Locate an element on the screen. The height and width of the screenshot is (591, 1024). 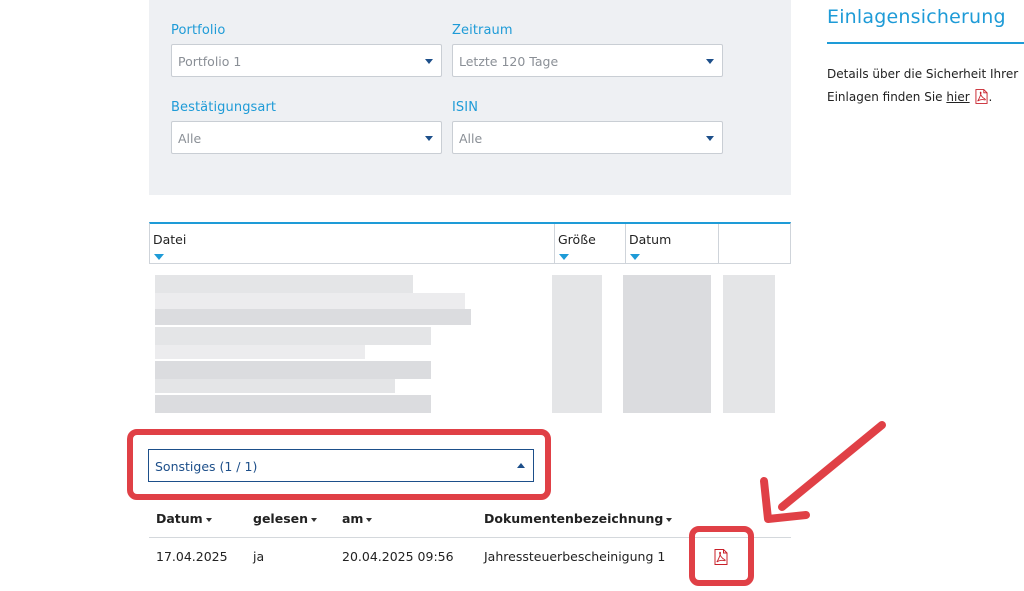
bestaetigungsart-select: Alle is located at coordinates (306, 137).